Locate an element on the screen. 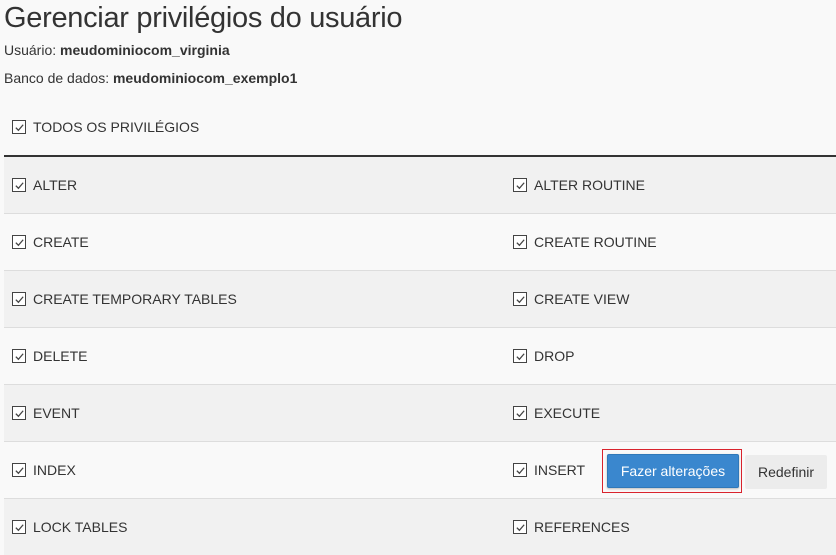 The height and width of the screenshot is (555, 836). highlight-box: Fazer alterações is located at coordinates (672, 471).